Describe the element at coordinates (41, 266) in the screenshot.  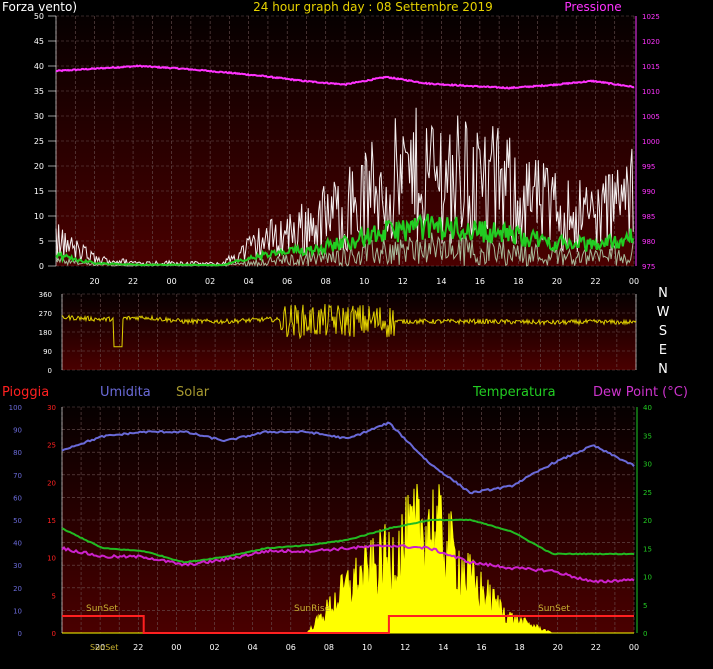
I see `wind-tick-label: 0` at that location.